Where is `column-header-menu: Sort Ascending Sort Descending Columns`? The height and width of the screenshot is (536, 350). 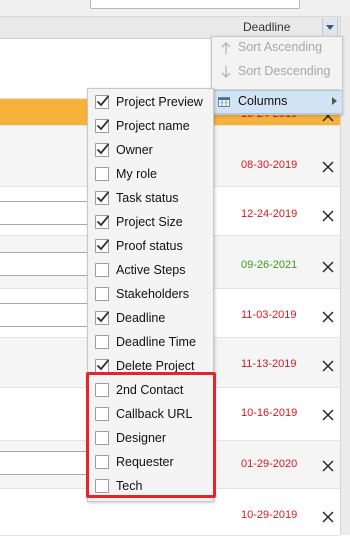 column-header-menu: Sort Ascending Sort Descending Columns is located at coordinates (277, 75).